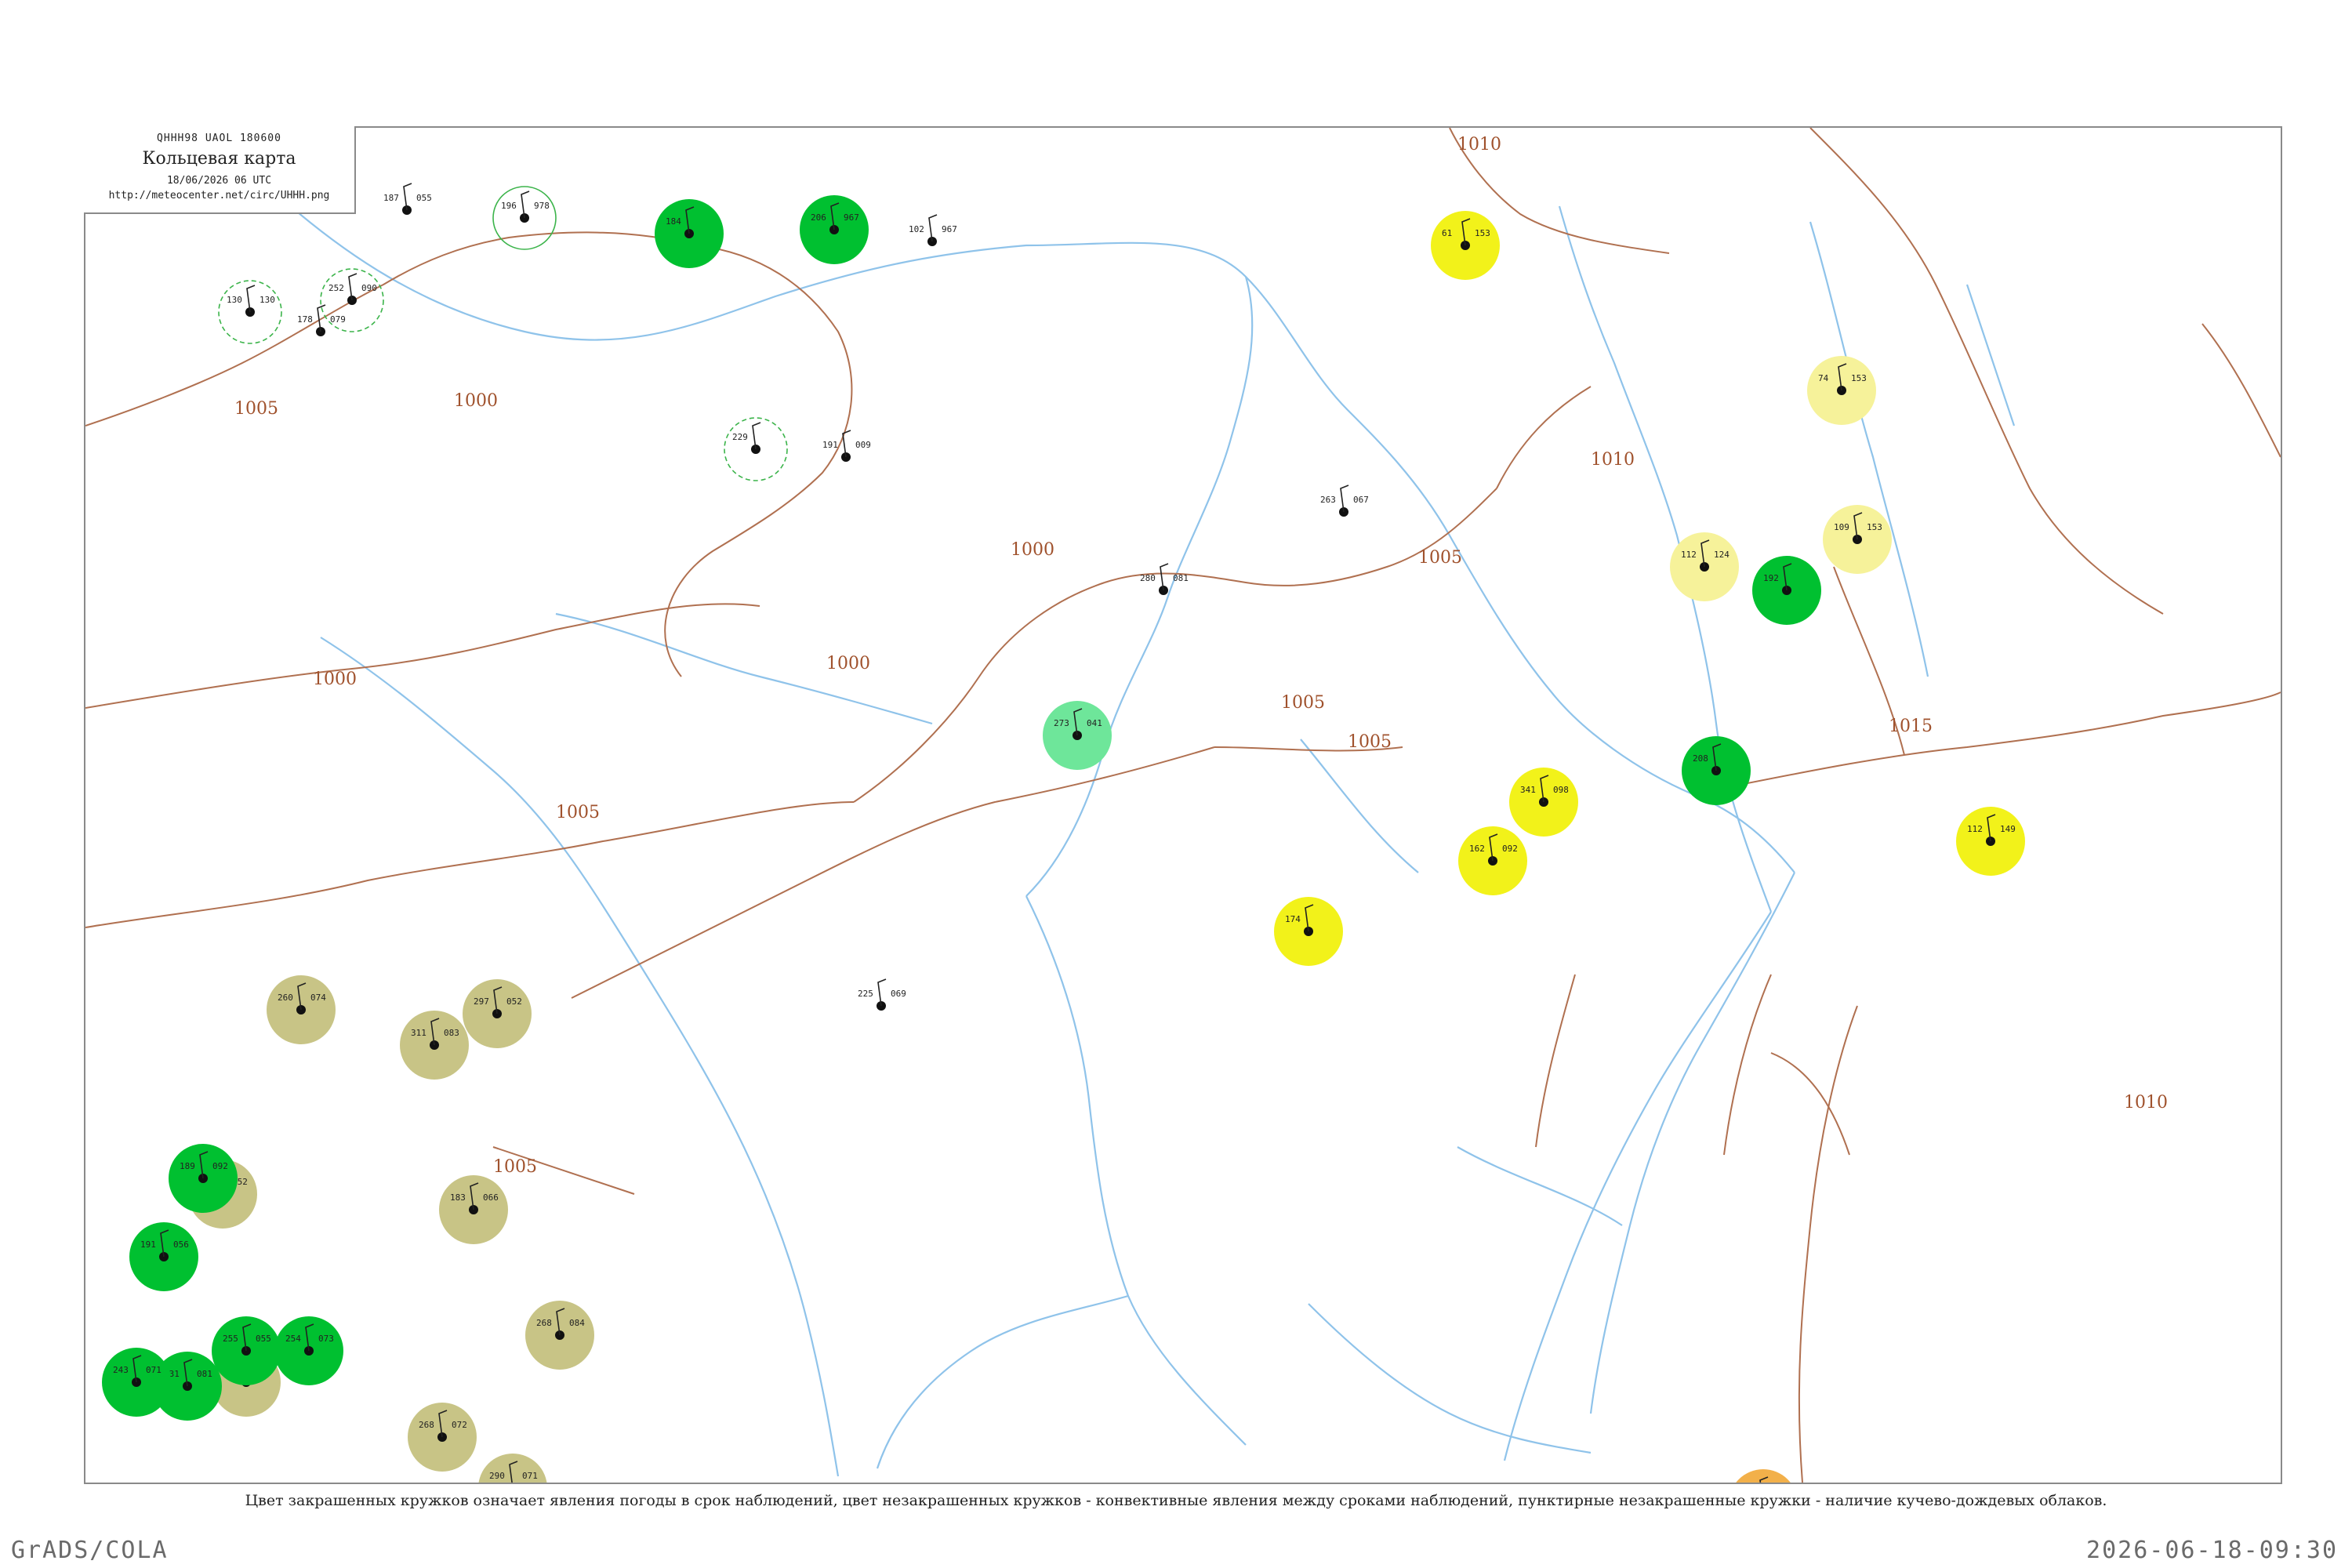 The height and width of the screenshot is (1568, 2352). What do you see at coordinates (1328, 500) in the screenshot?
I see `station-temperature: 263` at bounding box center [1328, 500].